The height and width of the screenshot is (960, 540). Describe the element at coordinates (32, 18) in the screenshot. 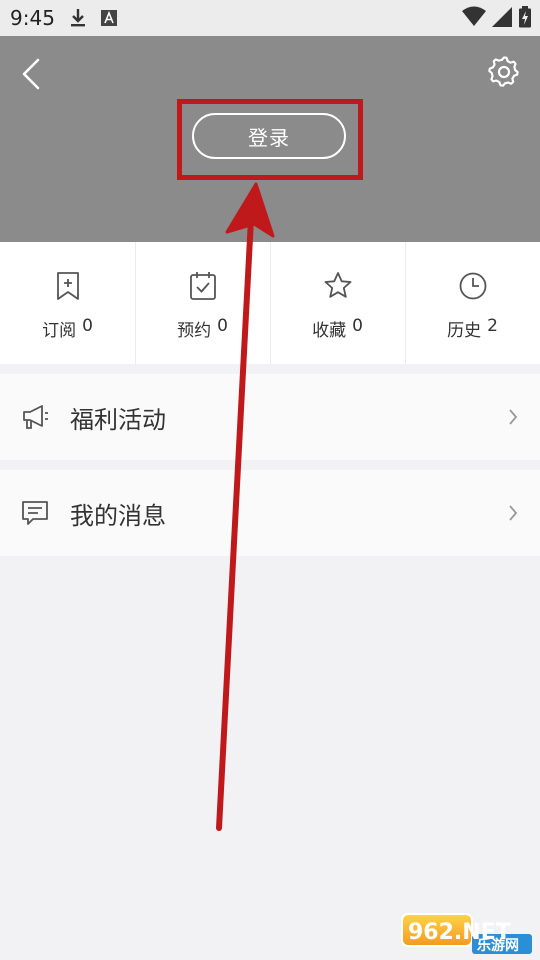

I see `status-time: 9:45` at that location.